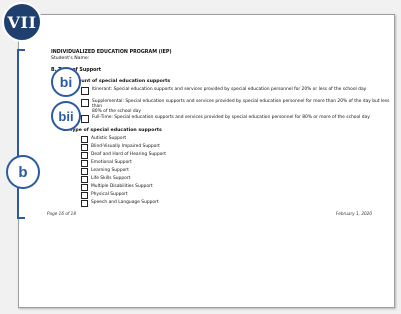 This screenshot has width=401, height=314. I want to click on type-option: Learning Support, so click(105, 171).